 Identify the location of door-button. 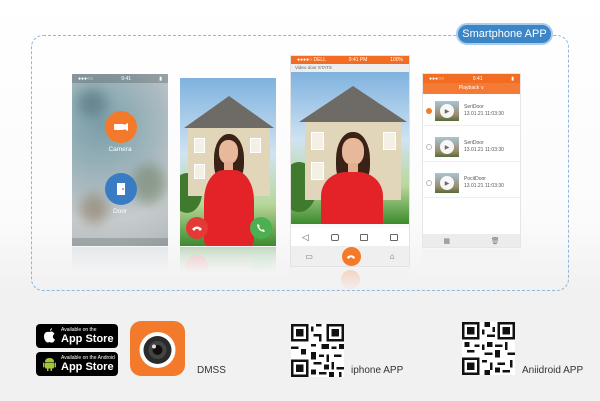
(121, 189).